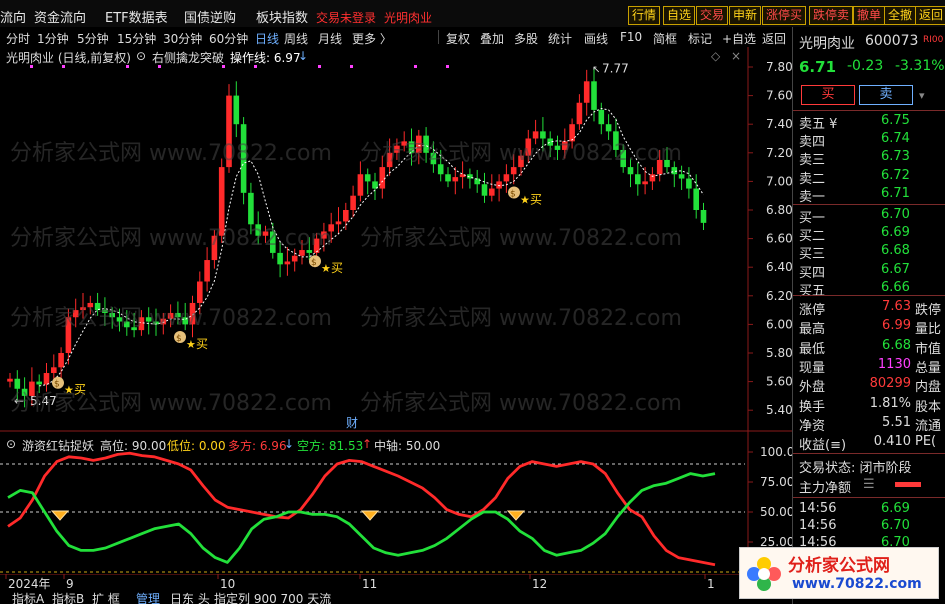 This screenshot has height=604, width=945. What do you see at coordinates (141, 56) in the screenshot?
I see `indicator-toggle-icon: ⊙` at bounding box center [141, 56].